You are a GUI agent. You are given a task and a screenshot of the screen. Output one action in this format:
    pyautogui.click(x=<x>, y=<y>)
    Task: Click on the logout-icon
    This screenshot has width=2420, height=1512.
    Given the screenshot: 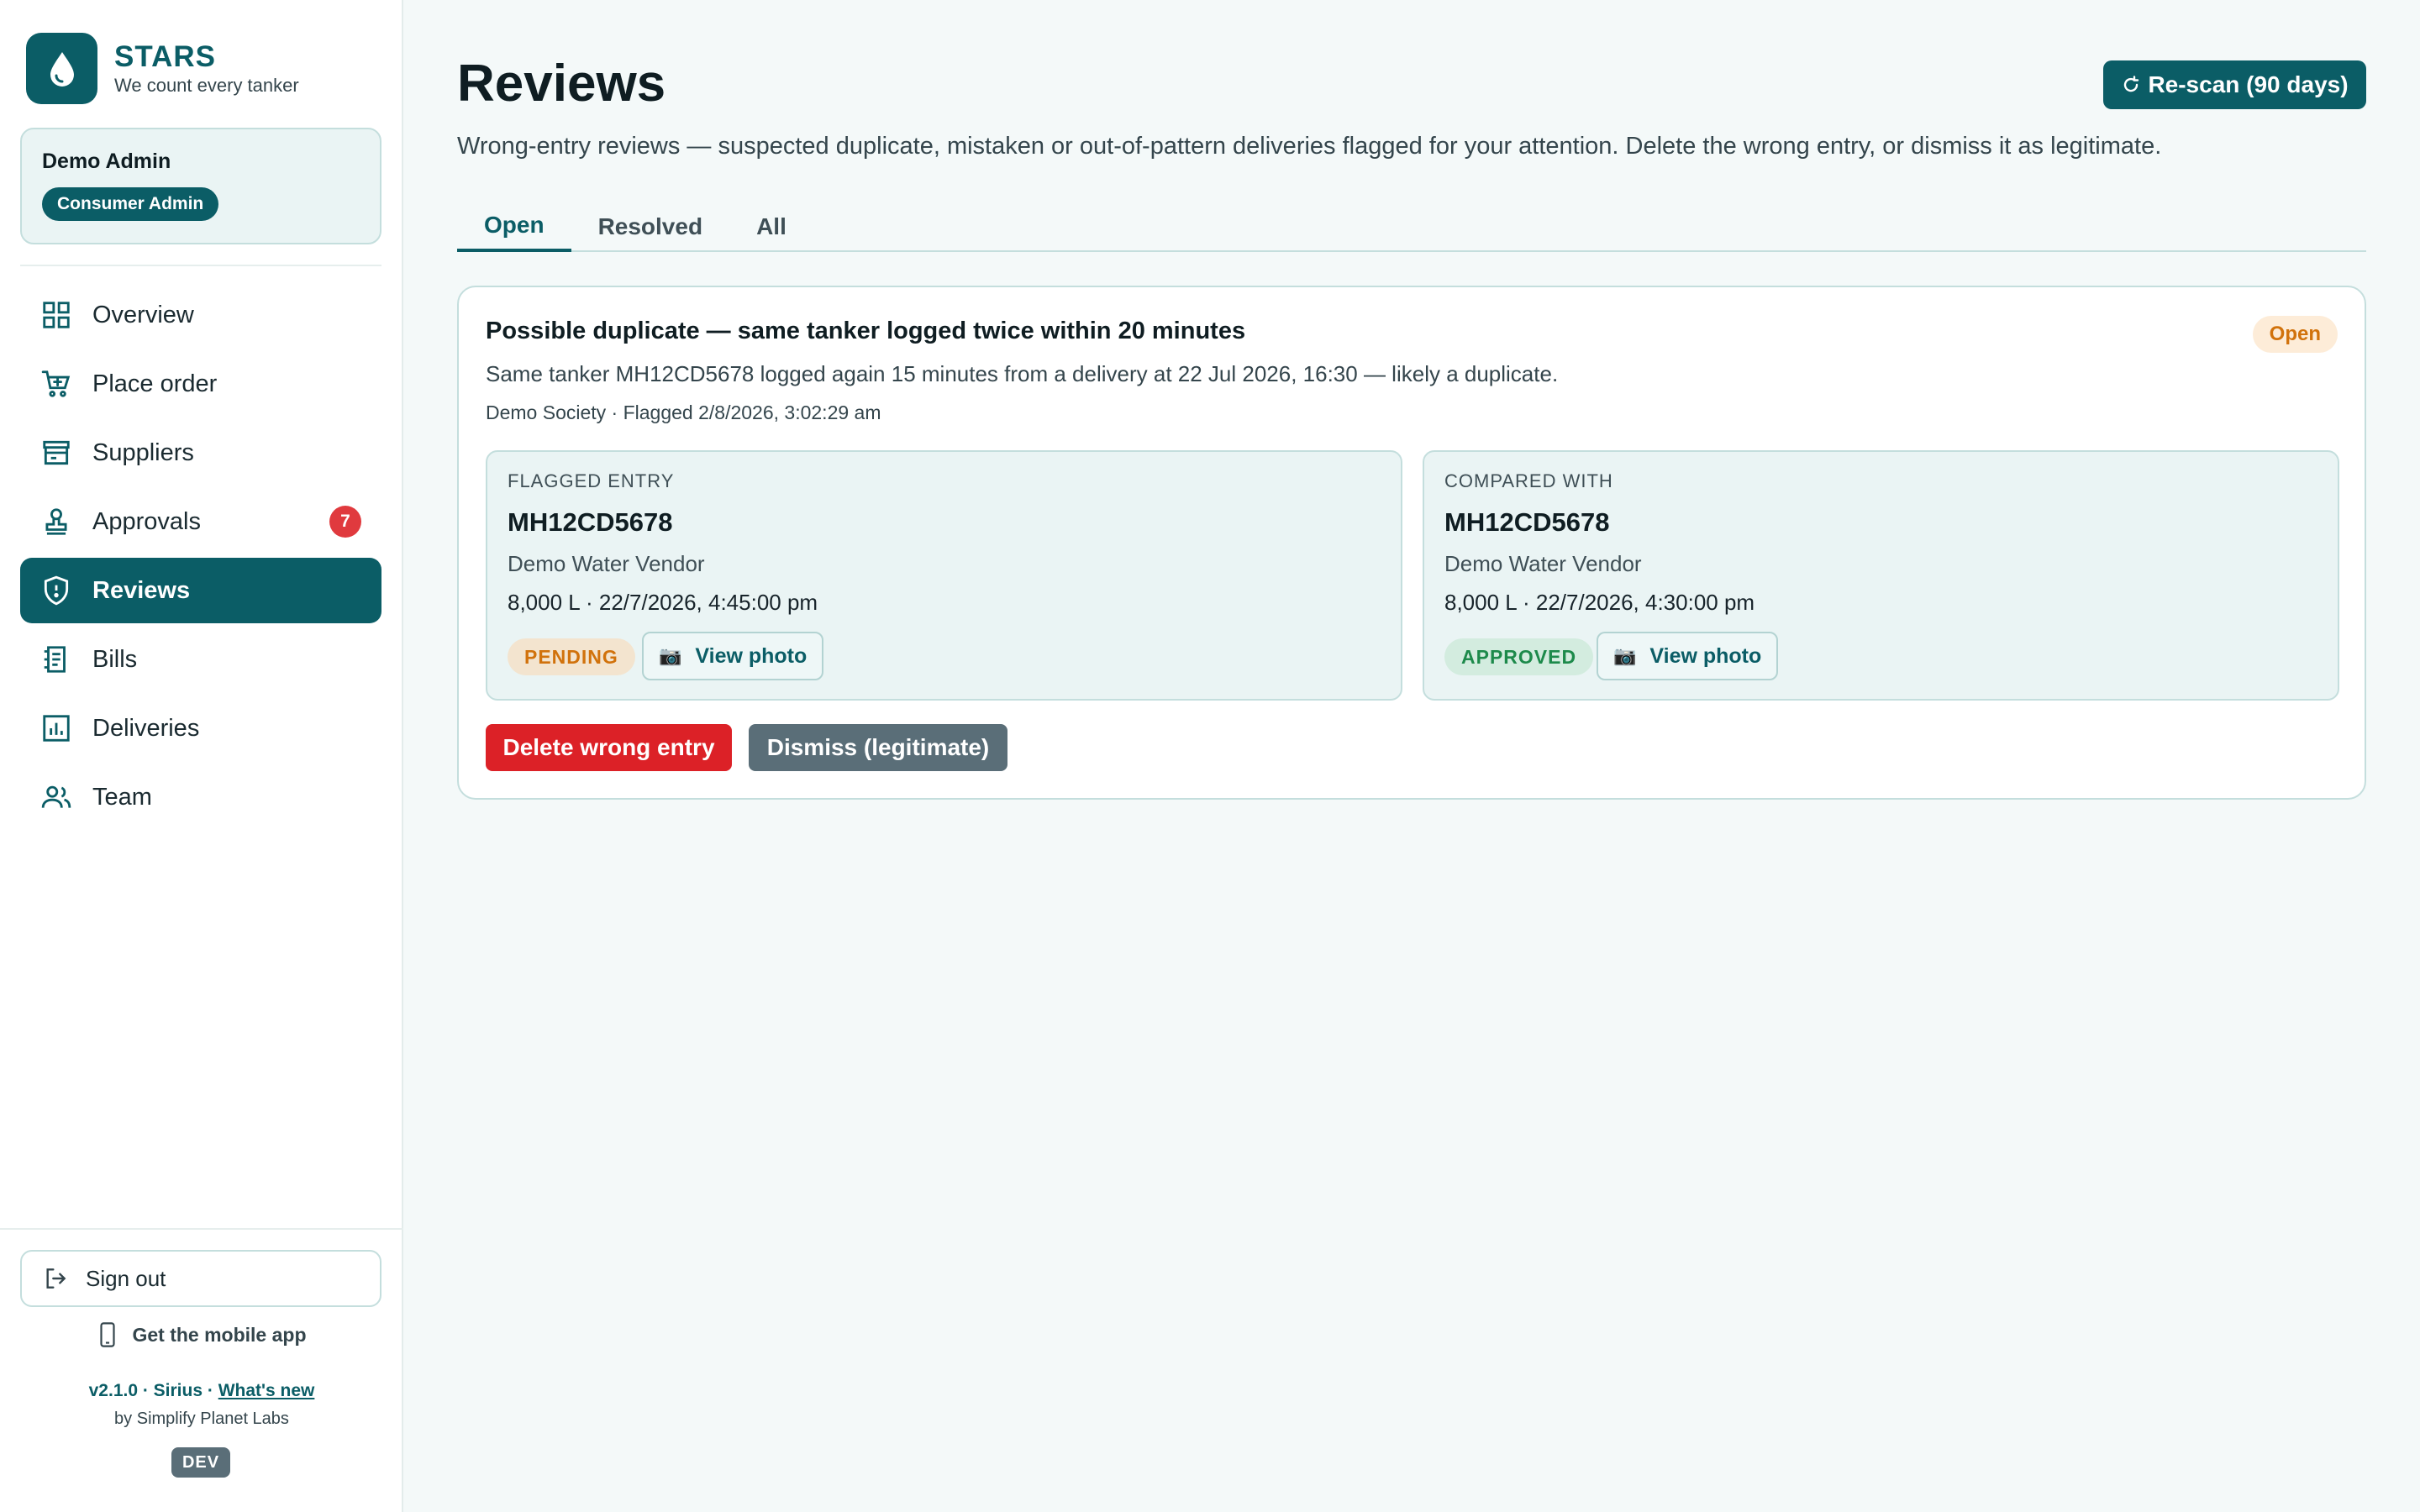 What is the action you would take?
    pyautogui.click(x=56, y=1278)
    